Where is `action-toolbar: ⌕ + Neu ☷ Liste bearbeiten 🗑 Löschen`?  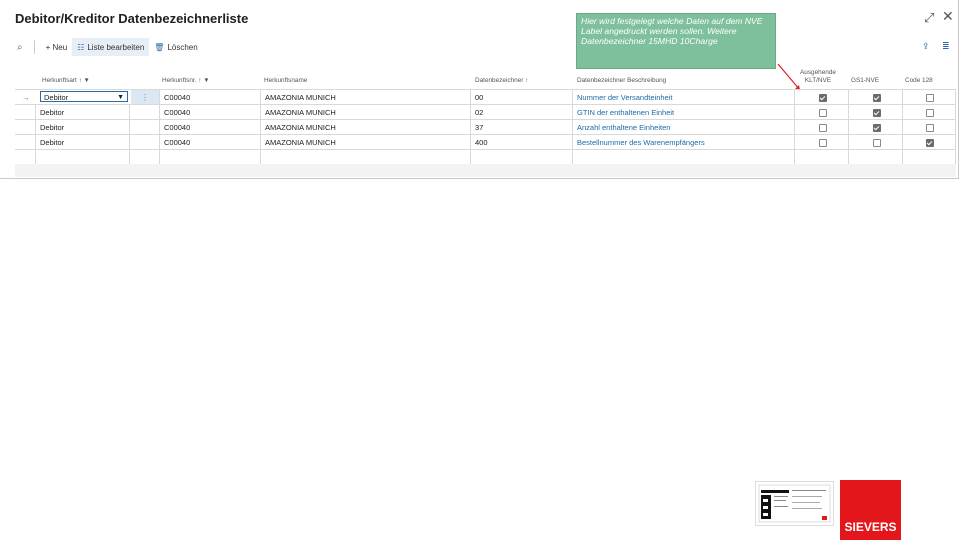
action-toolbar: ⌕ + Neu ☷ Liste bearbeiten 🗑 Löschen is located at coordinates (107, 47).